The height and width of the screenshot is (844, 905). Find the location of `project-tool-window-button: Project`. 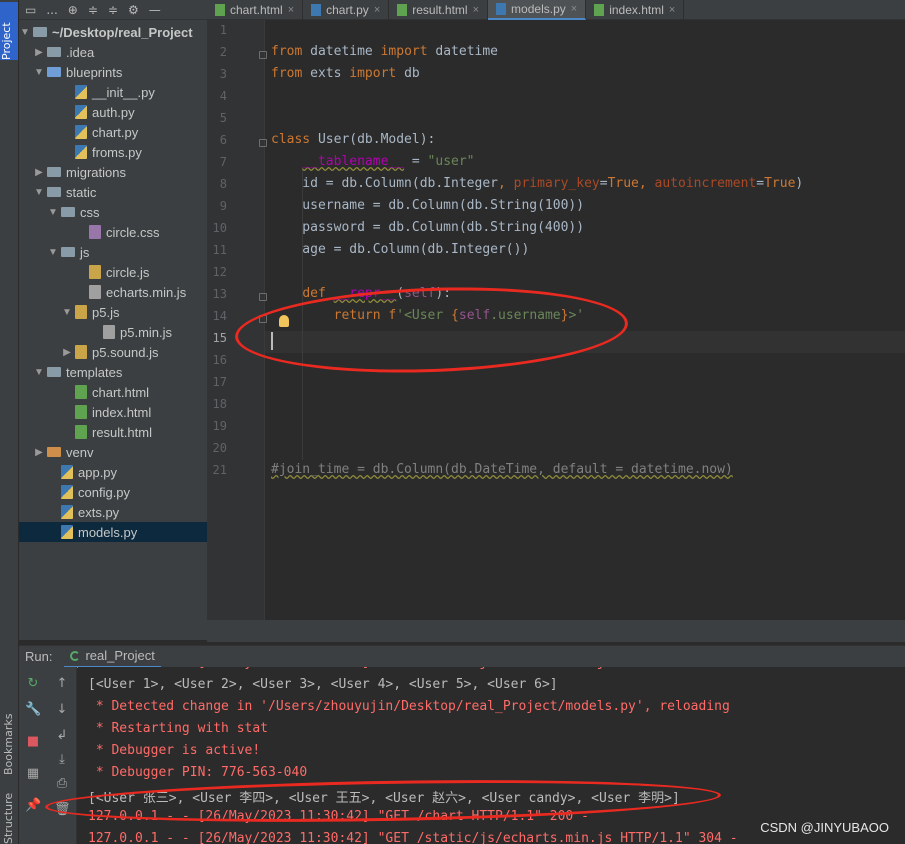

project-tool-window-button: Project is located at coordinates (9, 31).